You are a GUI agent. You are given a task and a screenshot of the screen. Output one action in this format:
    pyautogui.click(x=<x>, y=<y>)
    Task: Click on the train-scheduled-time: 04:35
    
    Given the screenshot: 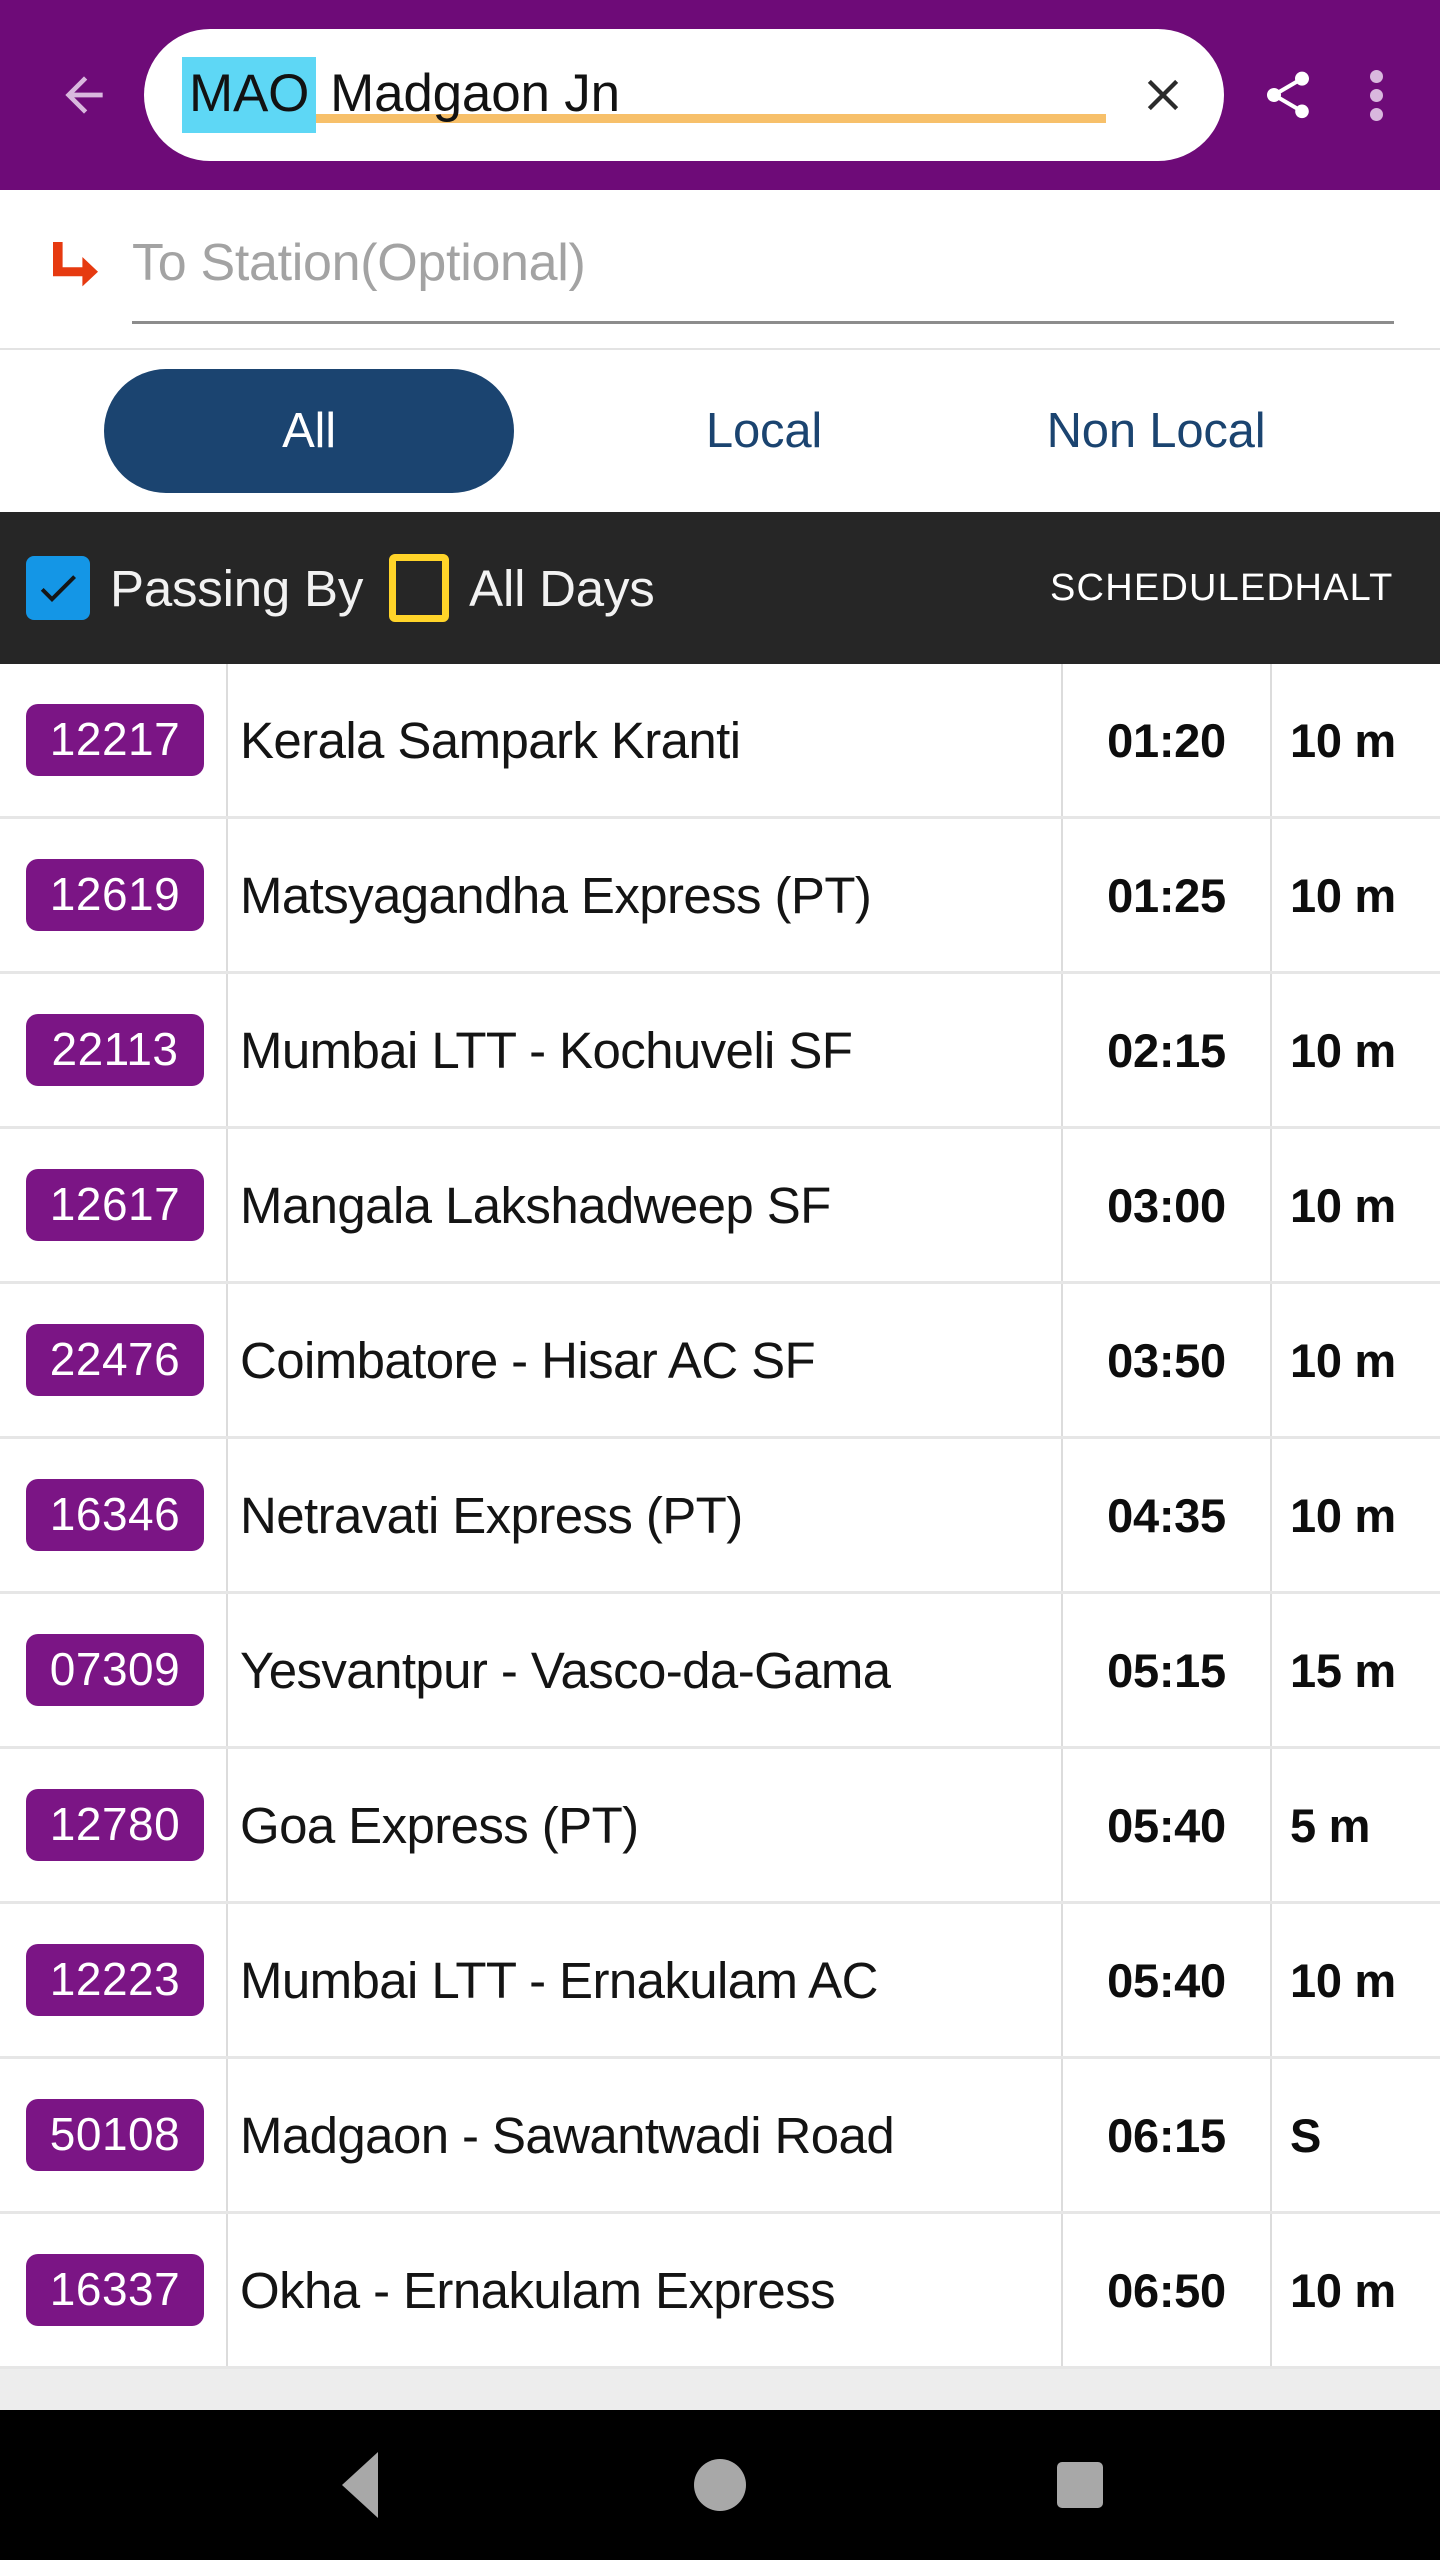 What is the action you would take?
    pyautogui.click(x=1166, y=1515)
    